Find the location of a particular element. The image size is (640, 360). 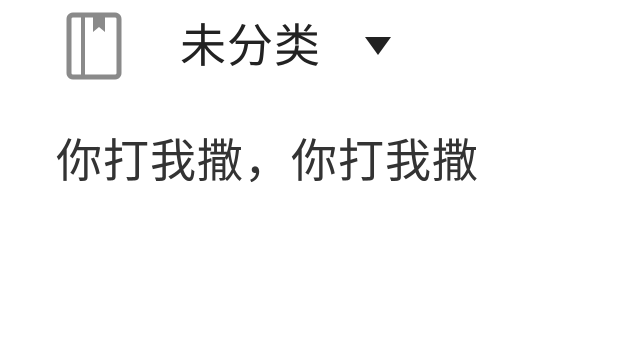

note-body-text: 你打我撒，你打我撒 is located at coordinates (267, 161).